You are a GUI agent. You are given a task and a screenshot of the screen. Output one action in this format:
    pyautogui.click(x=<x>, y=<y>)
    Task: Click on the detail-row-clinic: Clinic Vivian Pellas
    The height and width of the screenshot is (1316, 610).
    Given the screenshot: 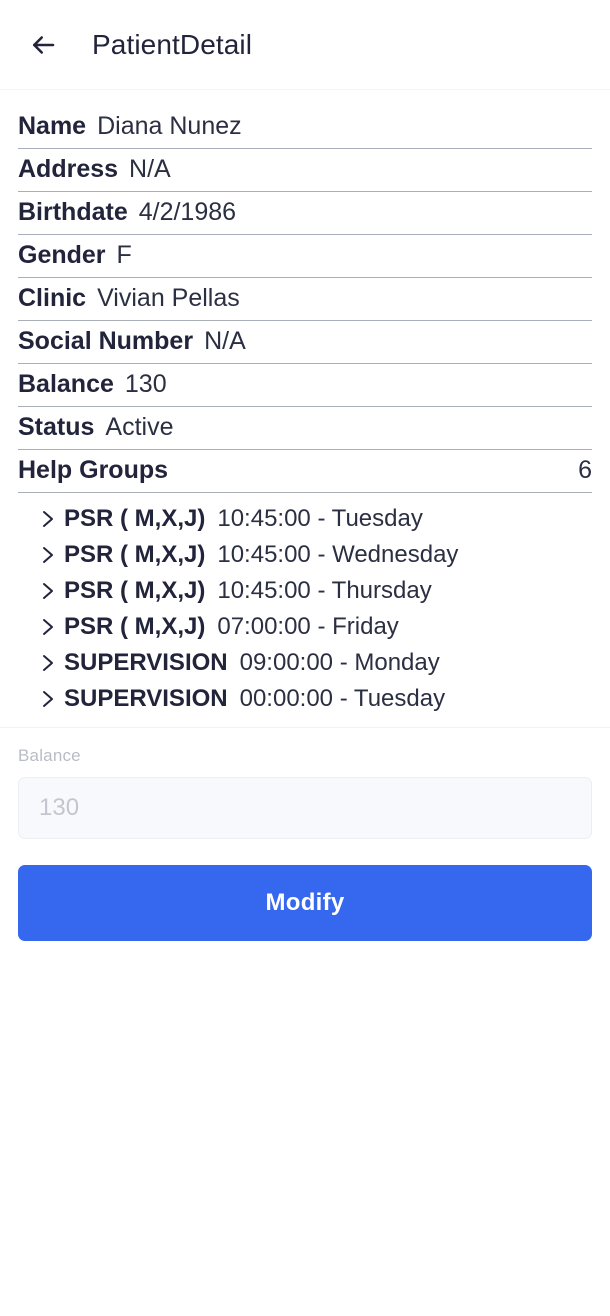 What is the action you would take?
    pyautogui.click(x=305, y=299)
    